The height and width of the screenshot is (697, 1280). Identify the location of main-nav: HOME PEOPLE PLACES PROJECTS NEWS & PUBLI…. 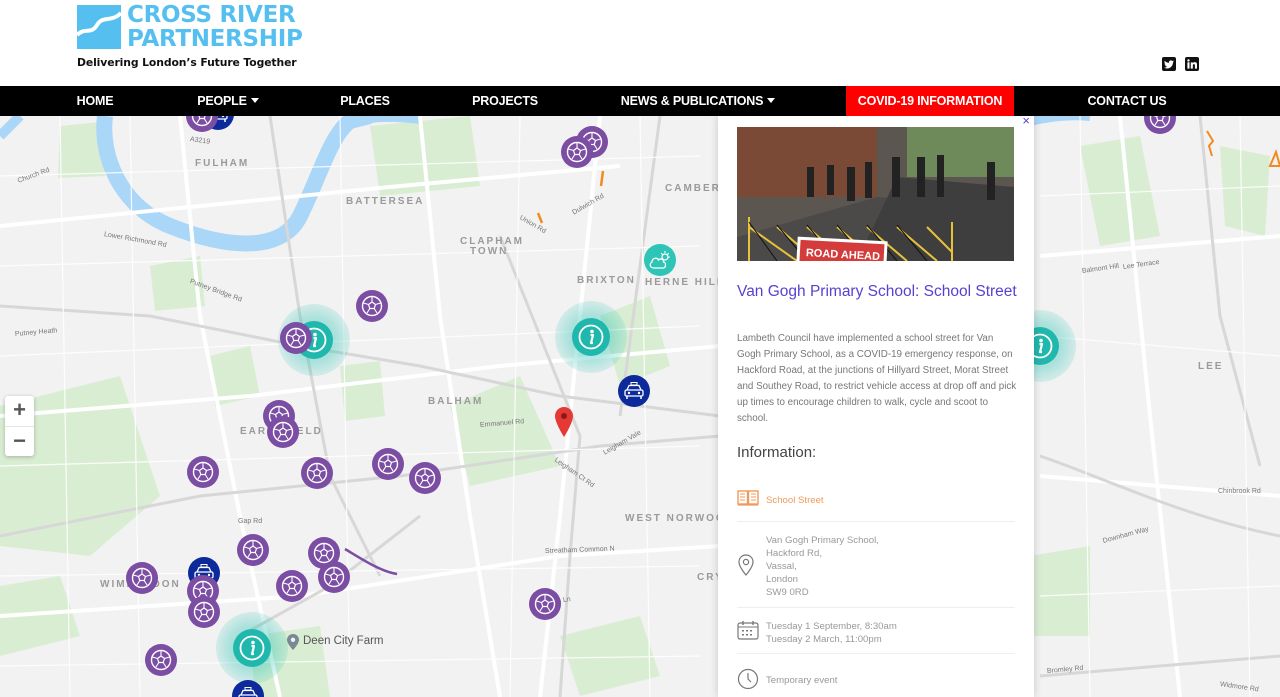
(640, 101).